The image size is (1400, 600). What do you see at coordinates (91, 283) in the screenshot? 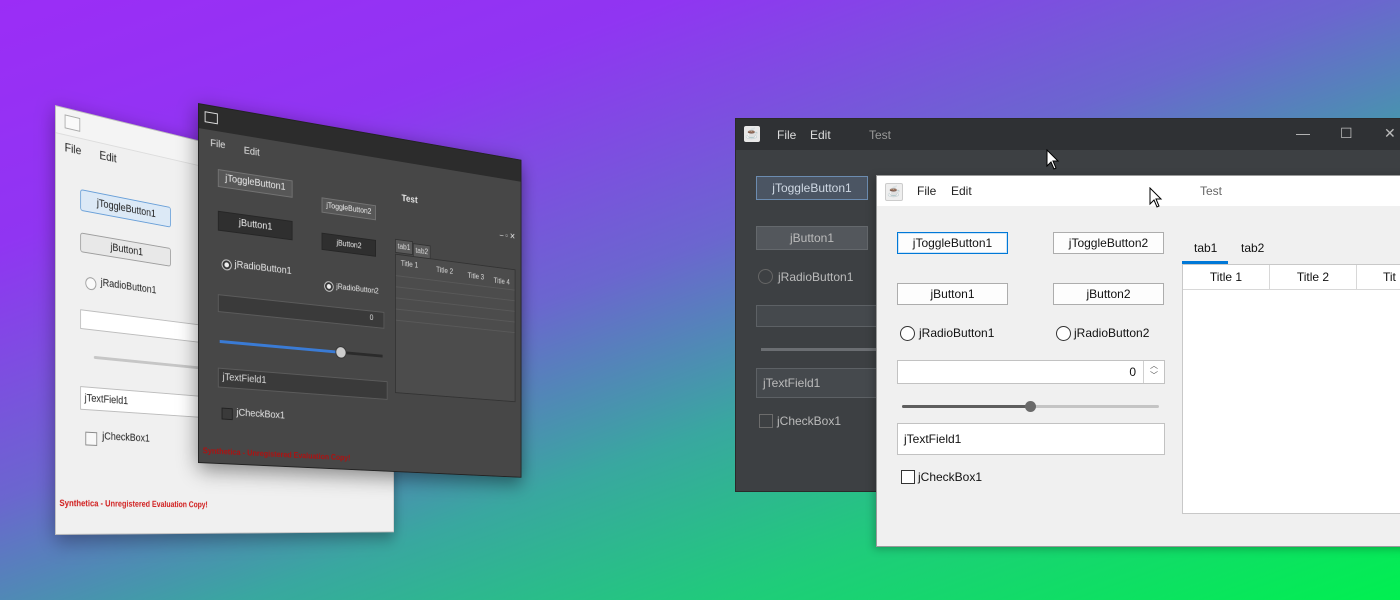
I see `radio-1-circle` at bounding box center [91, 283].